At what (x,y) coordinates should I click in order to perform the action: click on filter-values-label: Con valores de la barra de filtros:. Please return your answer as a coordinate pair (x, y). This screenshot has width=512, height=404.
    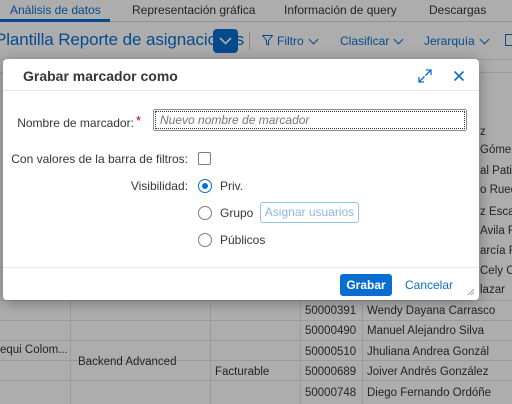
    Looking at the image, I should click on (99, 159).